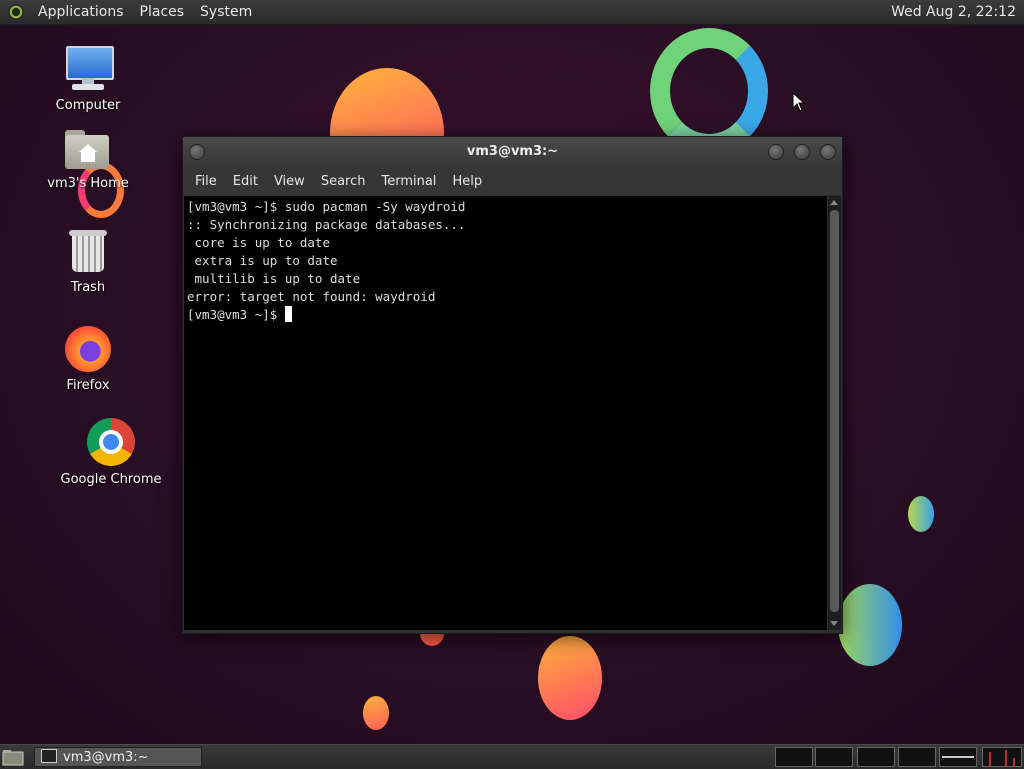 This screenshot has height=769, width=1024. Describe the element at coordinates (262, 260) in the screenshot. I see `terminal-line: extra is up to date` at that location.